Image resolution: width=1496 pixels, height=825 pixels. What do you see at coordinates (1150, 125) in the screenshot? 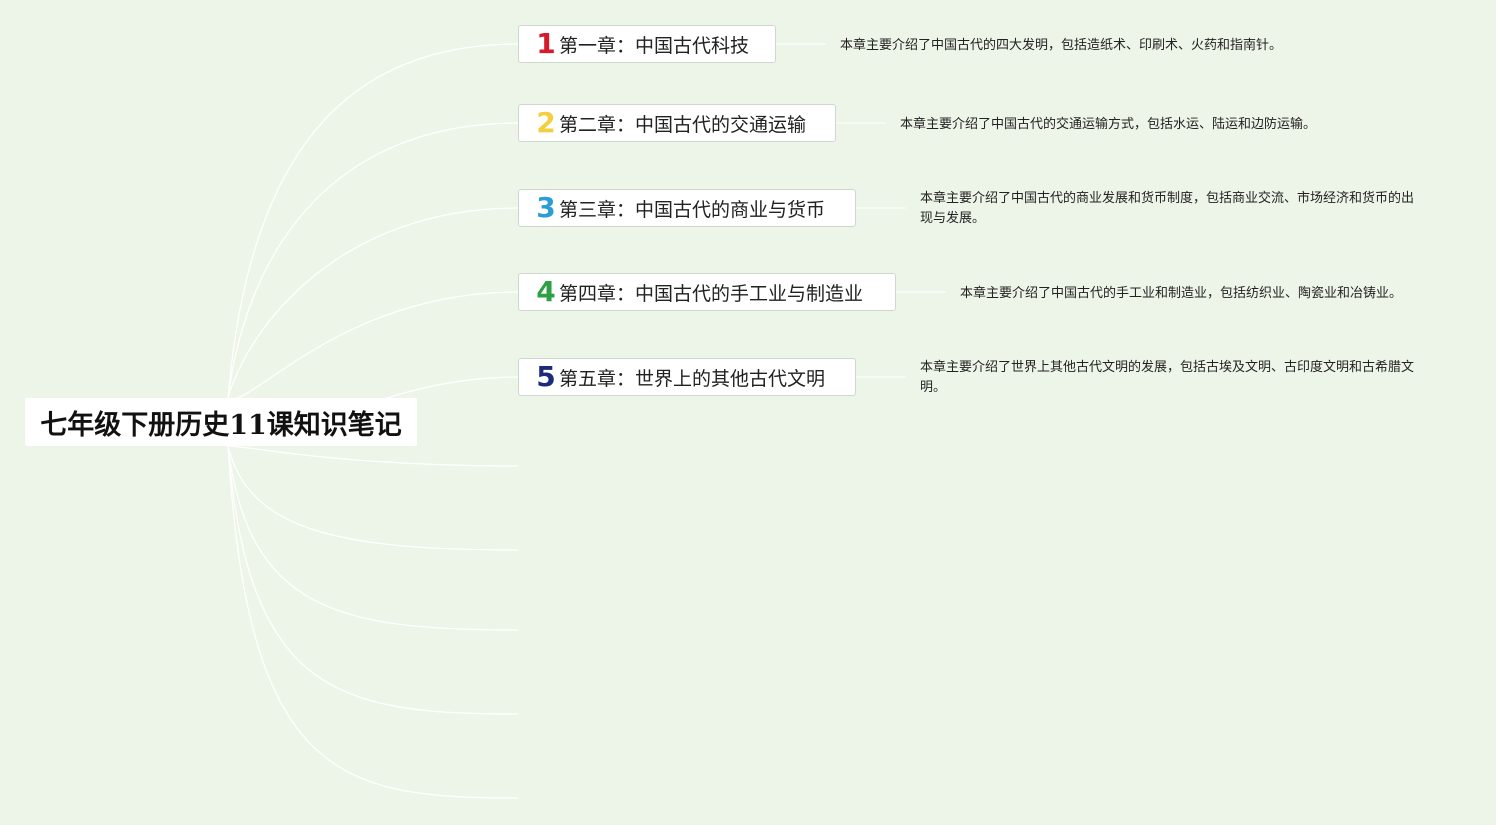
I see `chapter-description-2: 本章主要介绍了中国古代的交通运输方式，包括水运、陆运和边防运输。` at bounding box center [1150, 125].